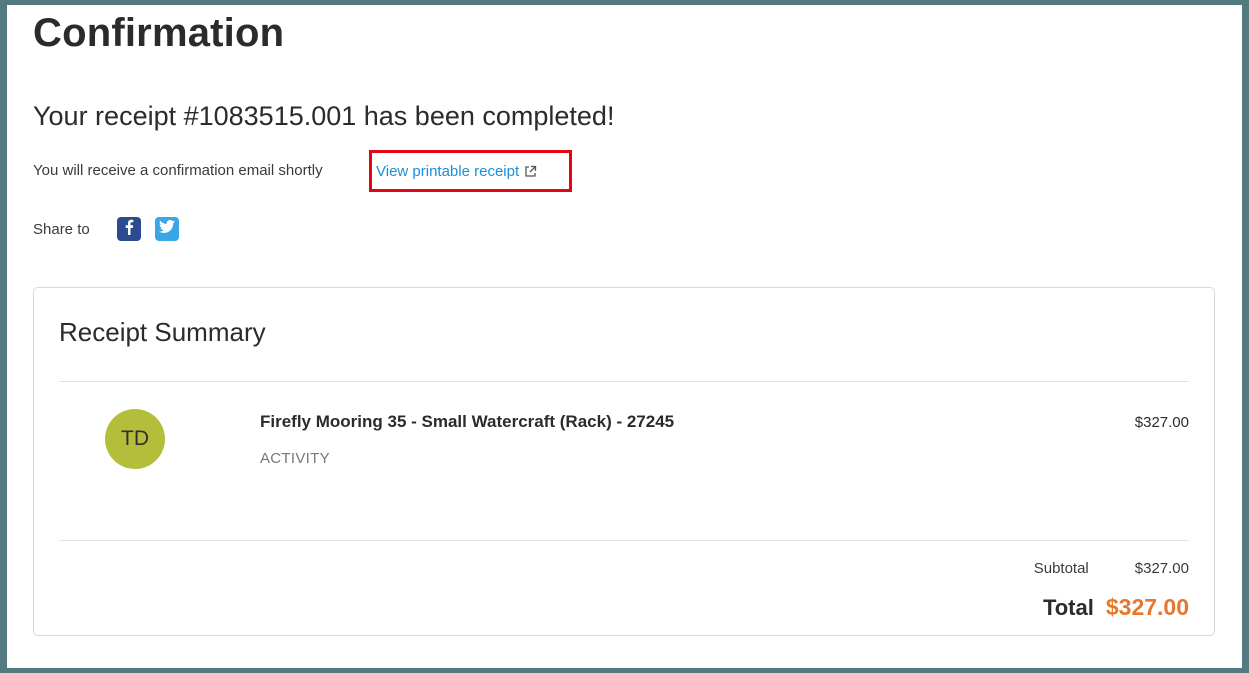 The width and height of the screenshot is (1249, 673). What do you see at coordinates (1147, 607) in the screenshot?
I see `total-value: $327.00` at bounding box center [1147, 607].